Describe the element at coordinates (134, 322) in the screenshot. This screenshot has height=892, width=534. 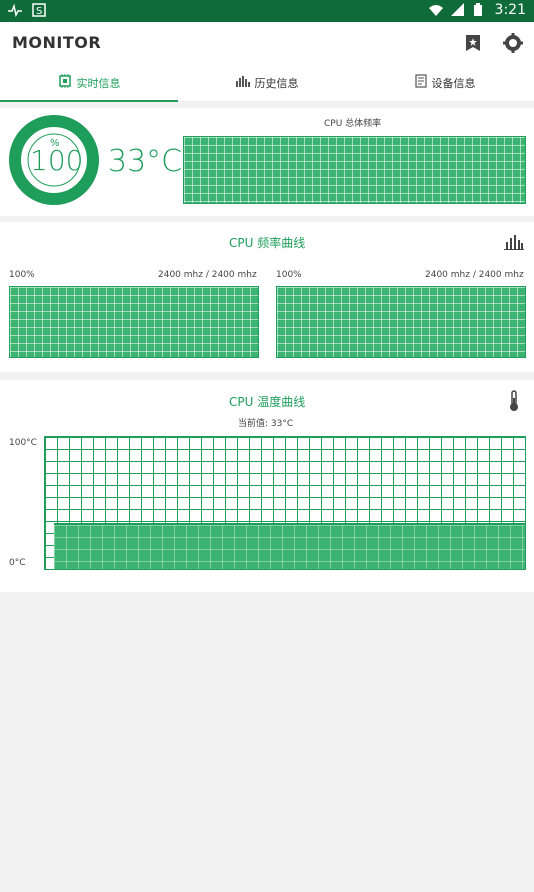
I see `core0-freq-chart` at that location.